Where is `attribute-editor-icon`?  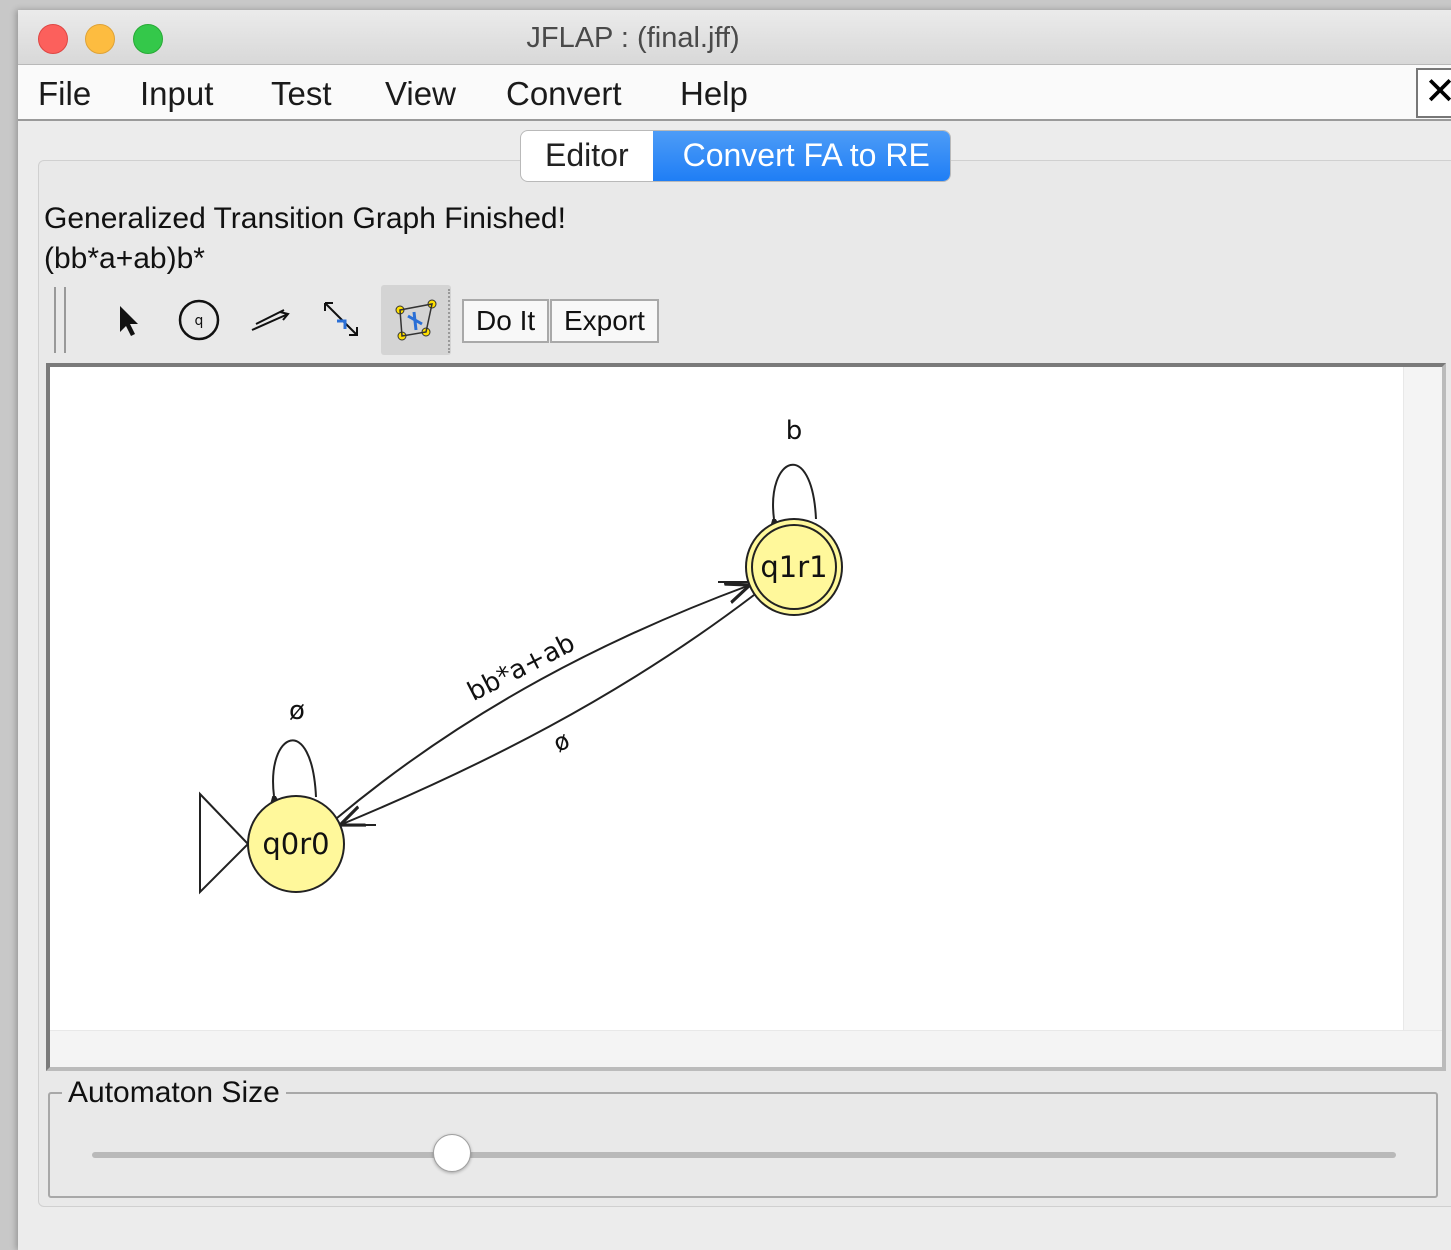
attribute-editor-icon is located at coordinates (128, 320).